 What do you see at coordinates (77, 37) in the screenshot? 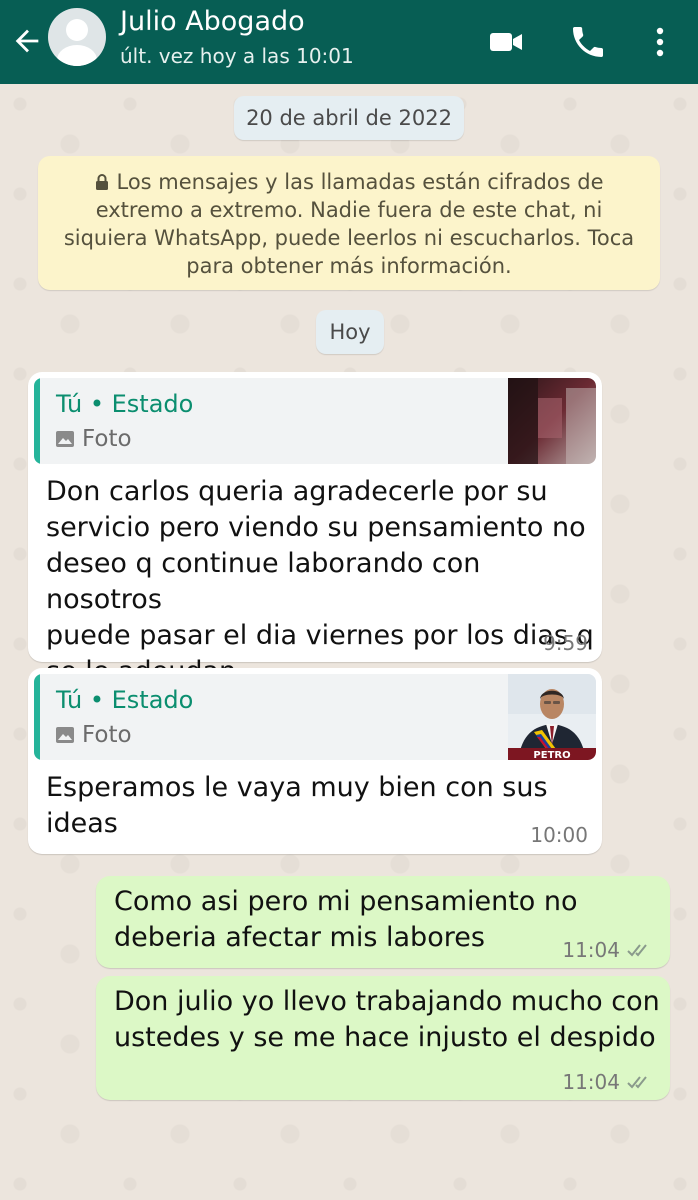
I see `avatar-icon` at bounding box center [77, 37].